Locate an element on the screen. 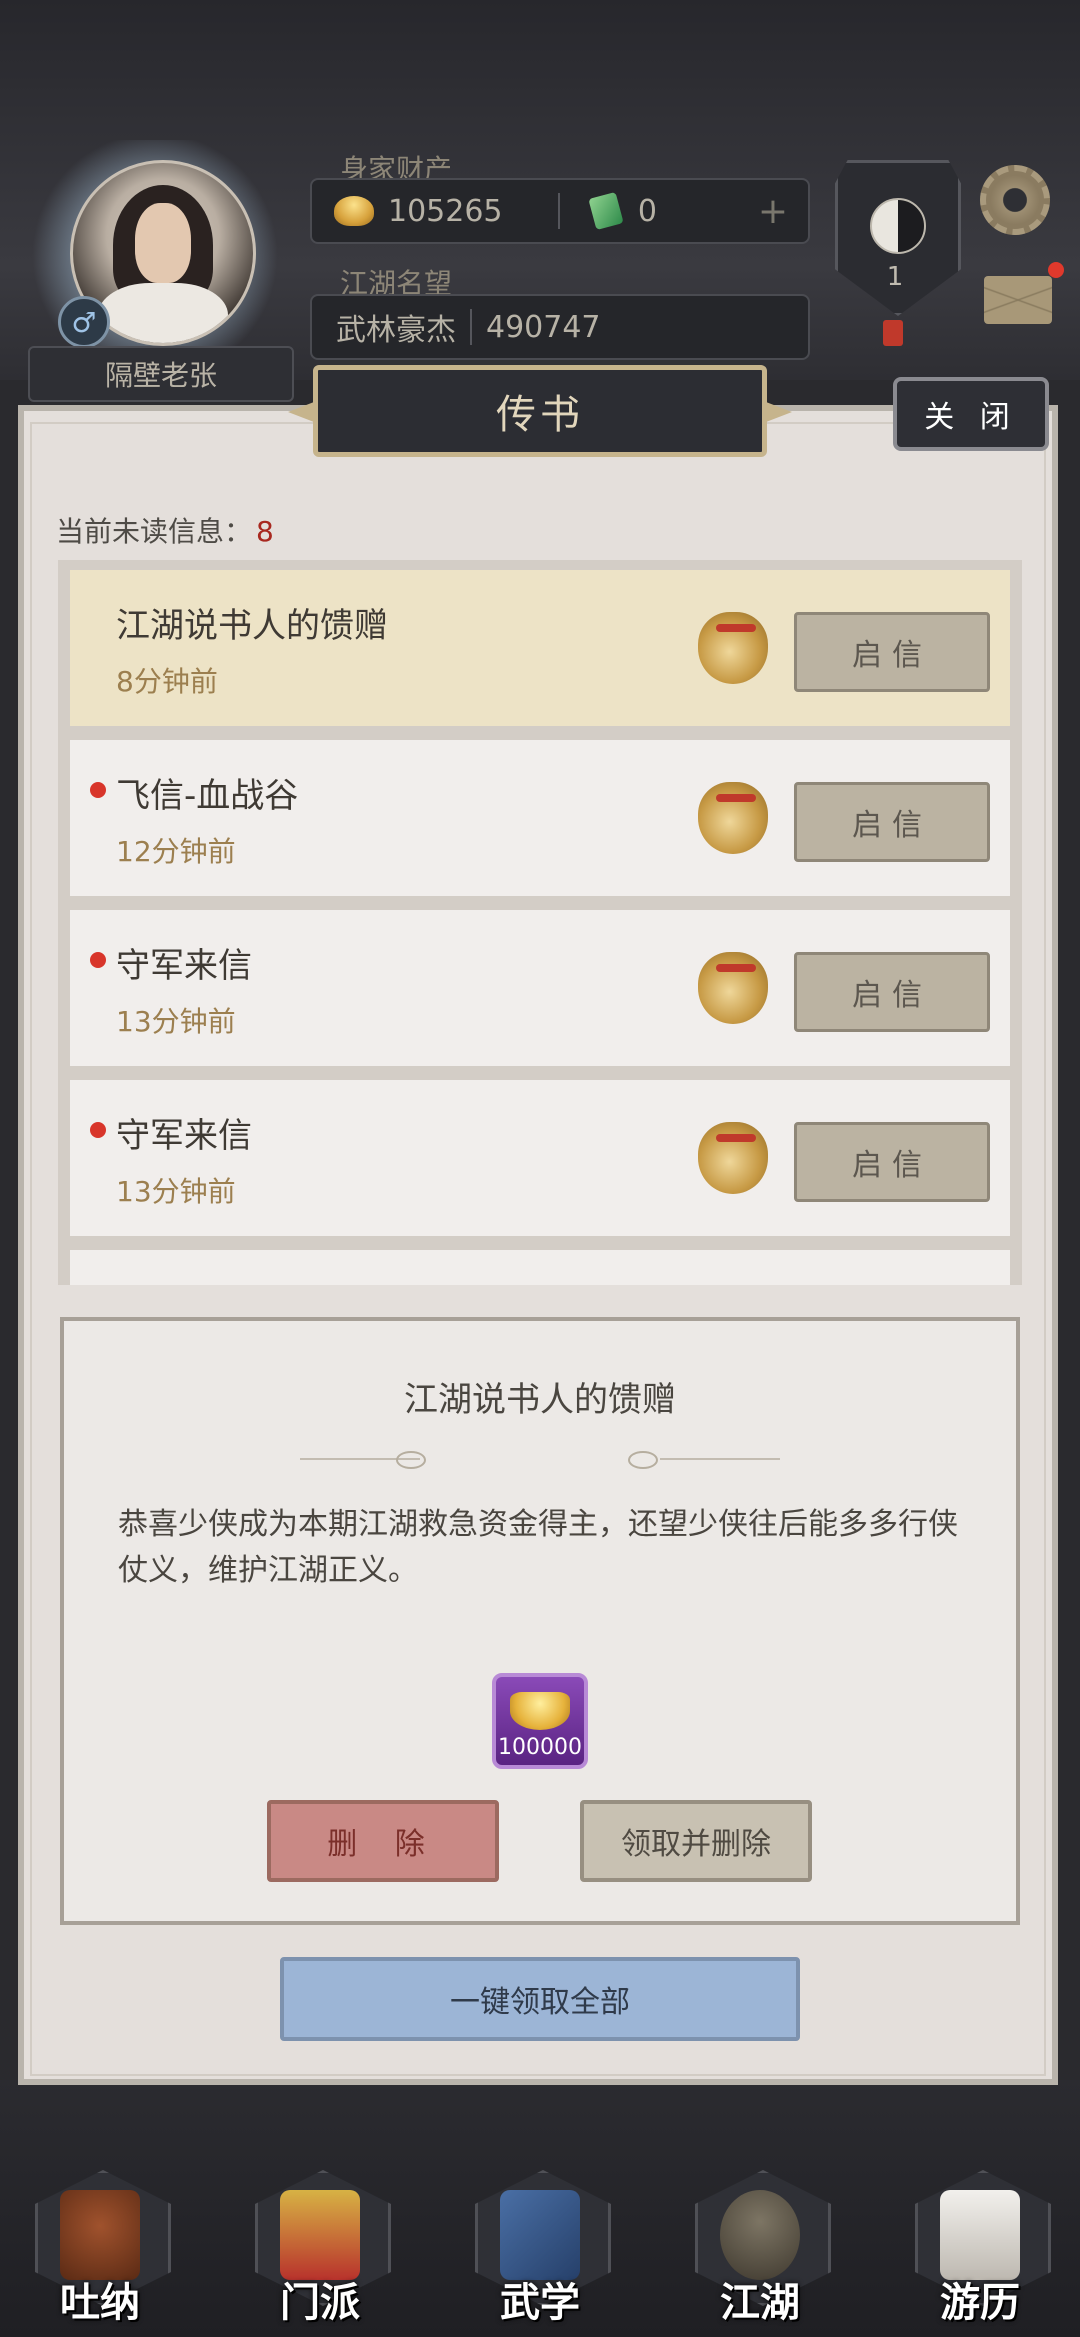  bamboo-hat-icon is located at coordinates (760, 2235).